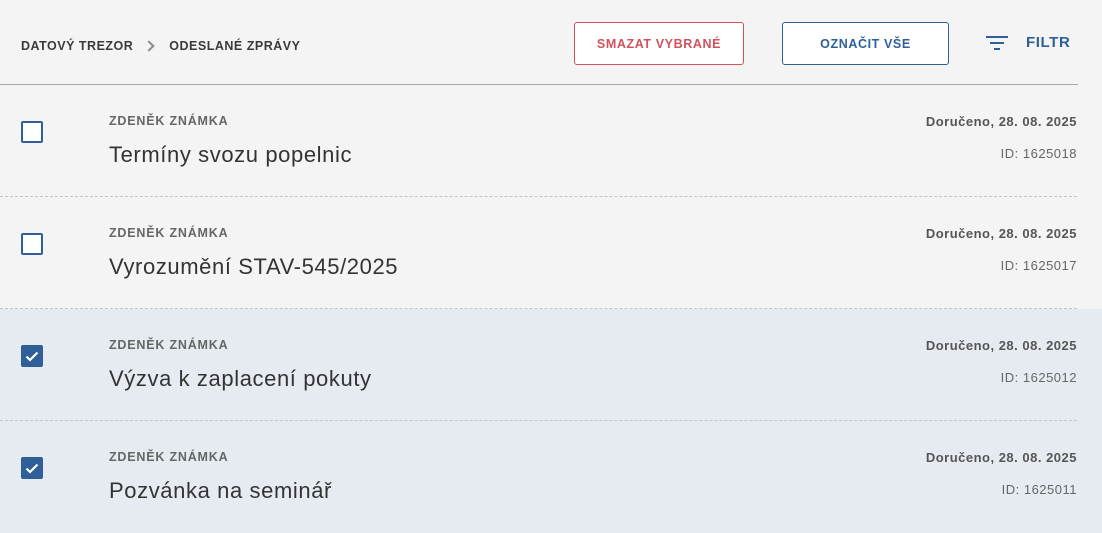  Describe the element at coordinates (865, 43) in the screenshot. I see `select-all-button: OZNAČIT VŠE` at that location.